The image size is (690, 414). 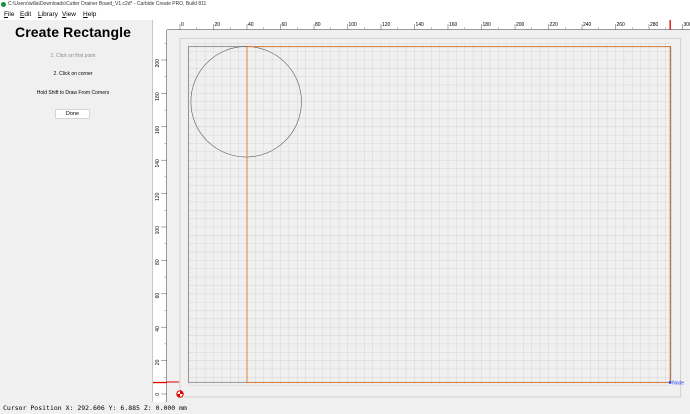 What do you see at coordinates (160, 219) in the screenshot?
I see `left-ruler-ticks: 0 20 40 60 80 100 120 140 160 180 200` at bounding box center [160, 219].